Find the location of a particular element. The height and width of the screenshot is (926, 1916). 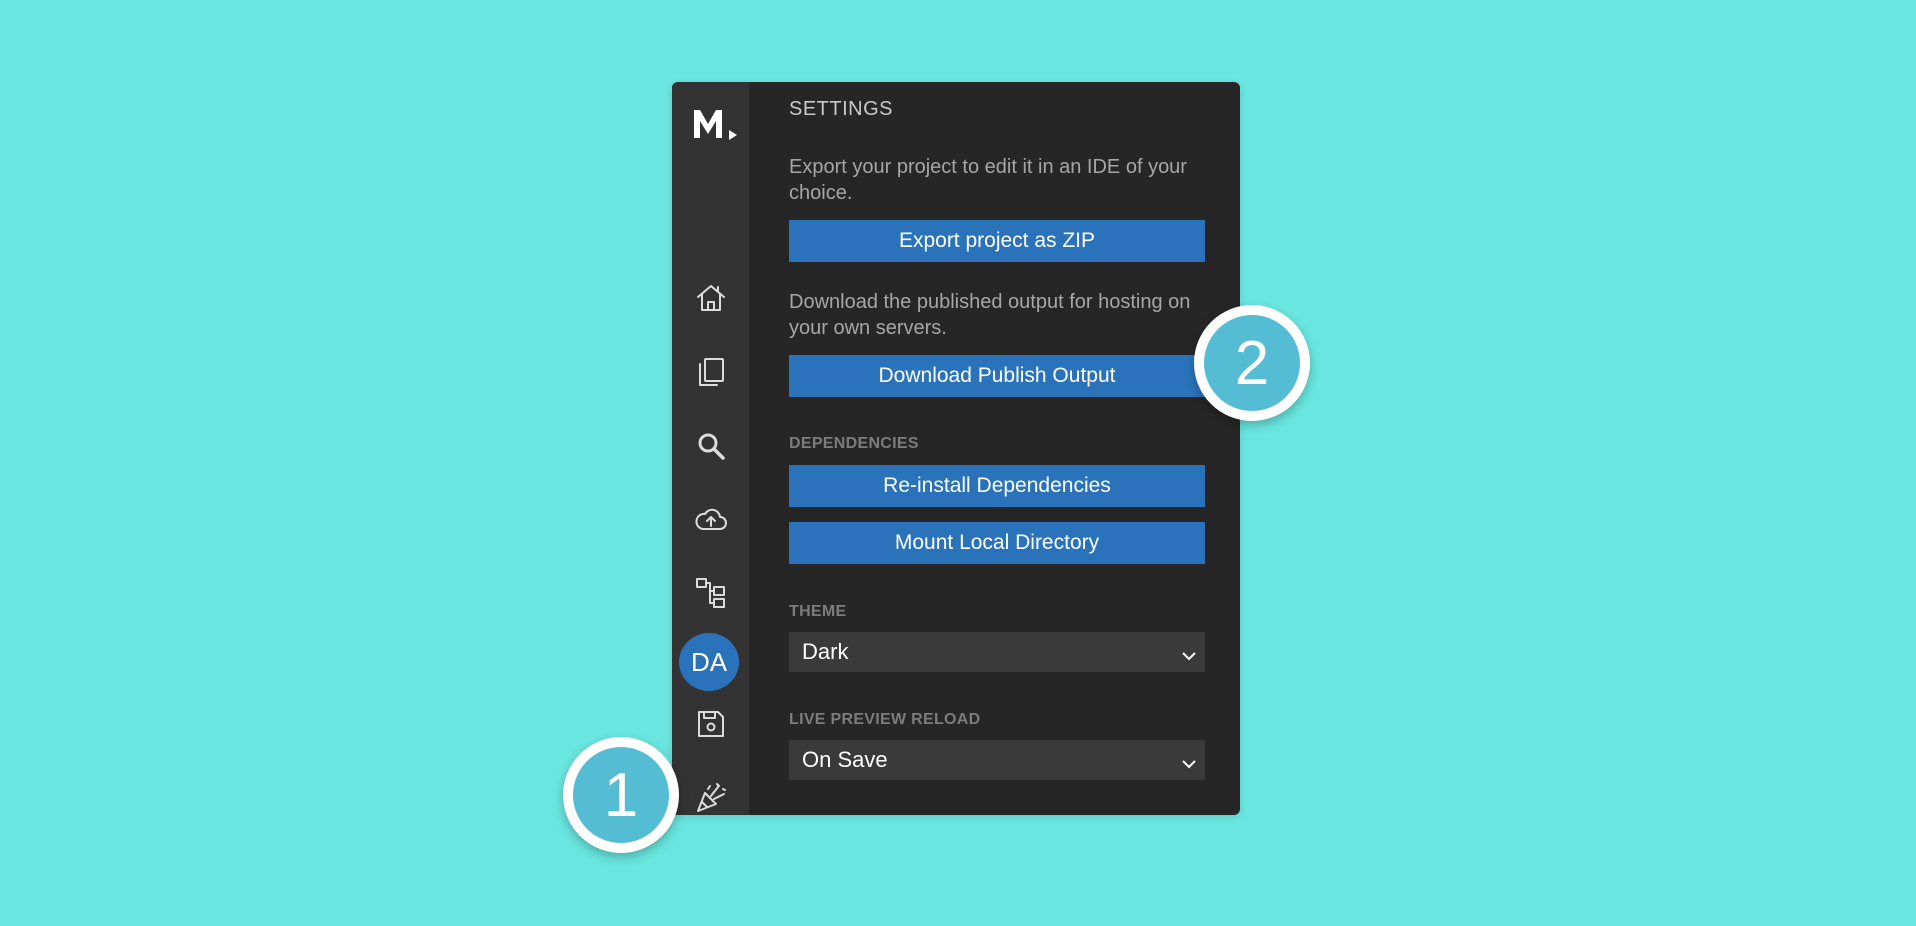

logo-icon is located at coordinates (715, 125).